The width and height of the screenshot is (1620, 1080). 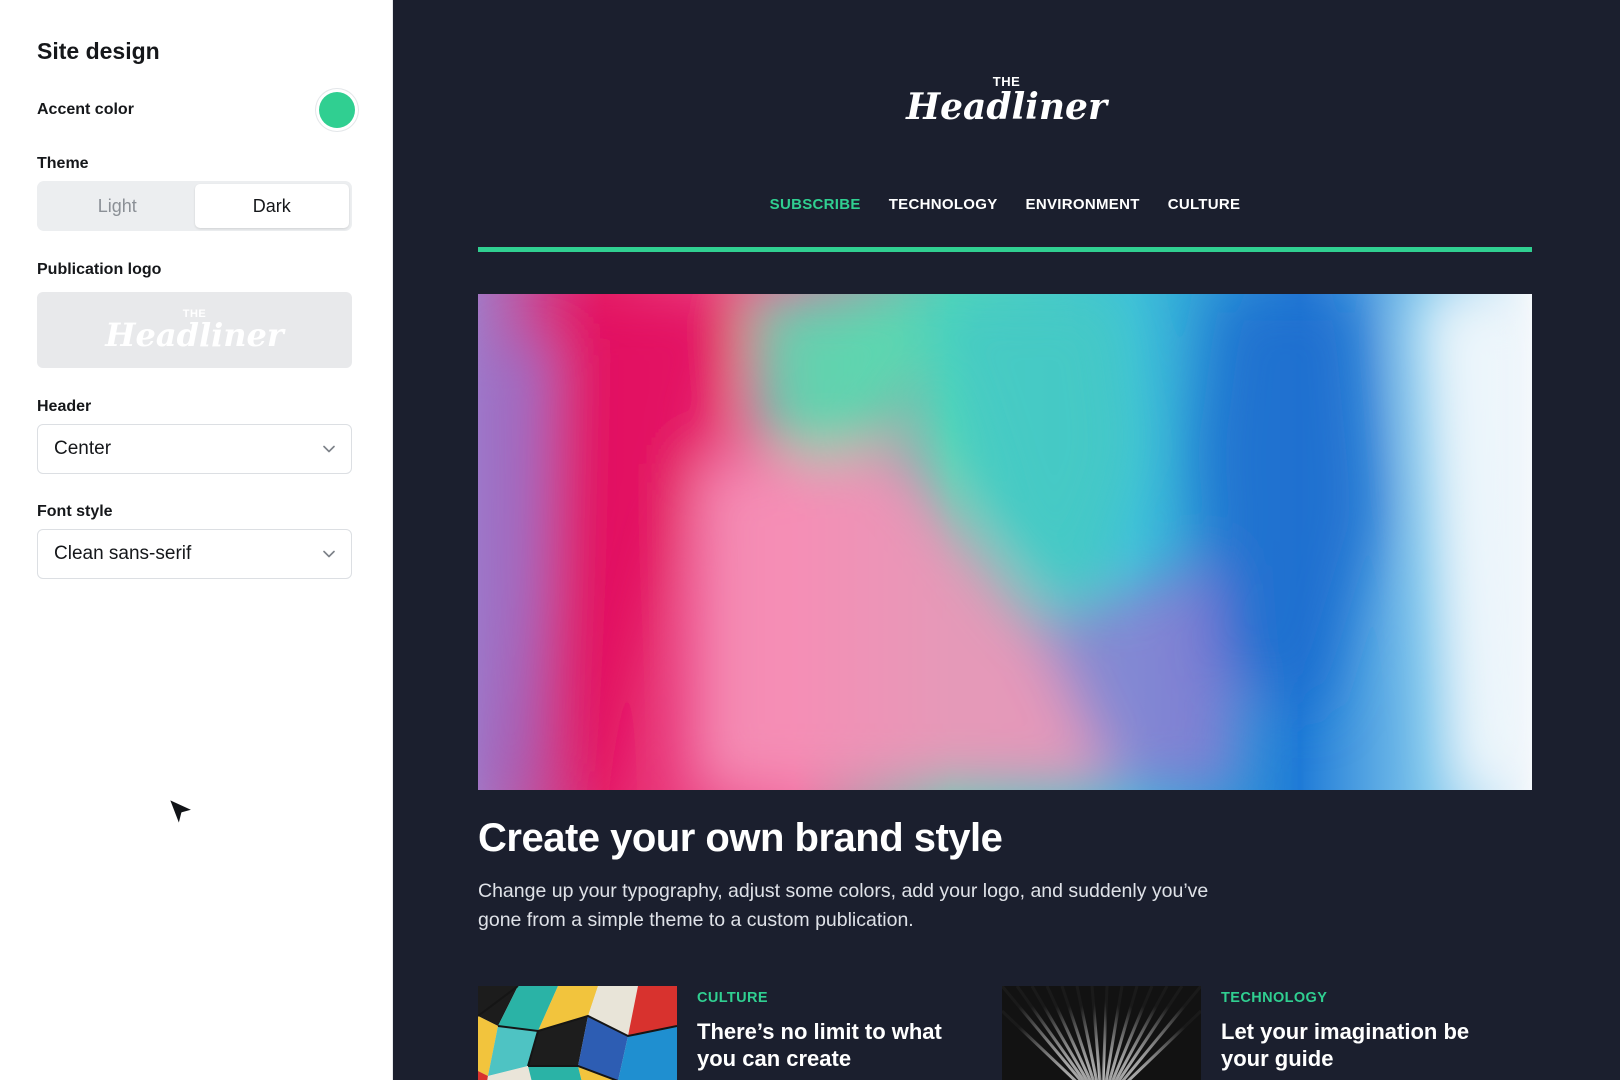 What do you see at coordinates (83, 448) in the screenshot?
I see `header-select-value: Center` at bounding box center [83, 448].